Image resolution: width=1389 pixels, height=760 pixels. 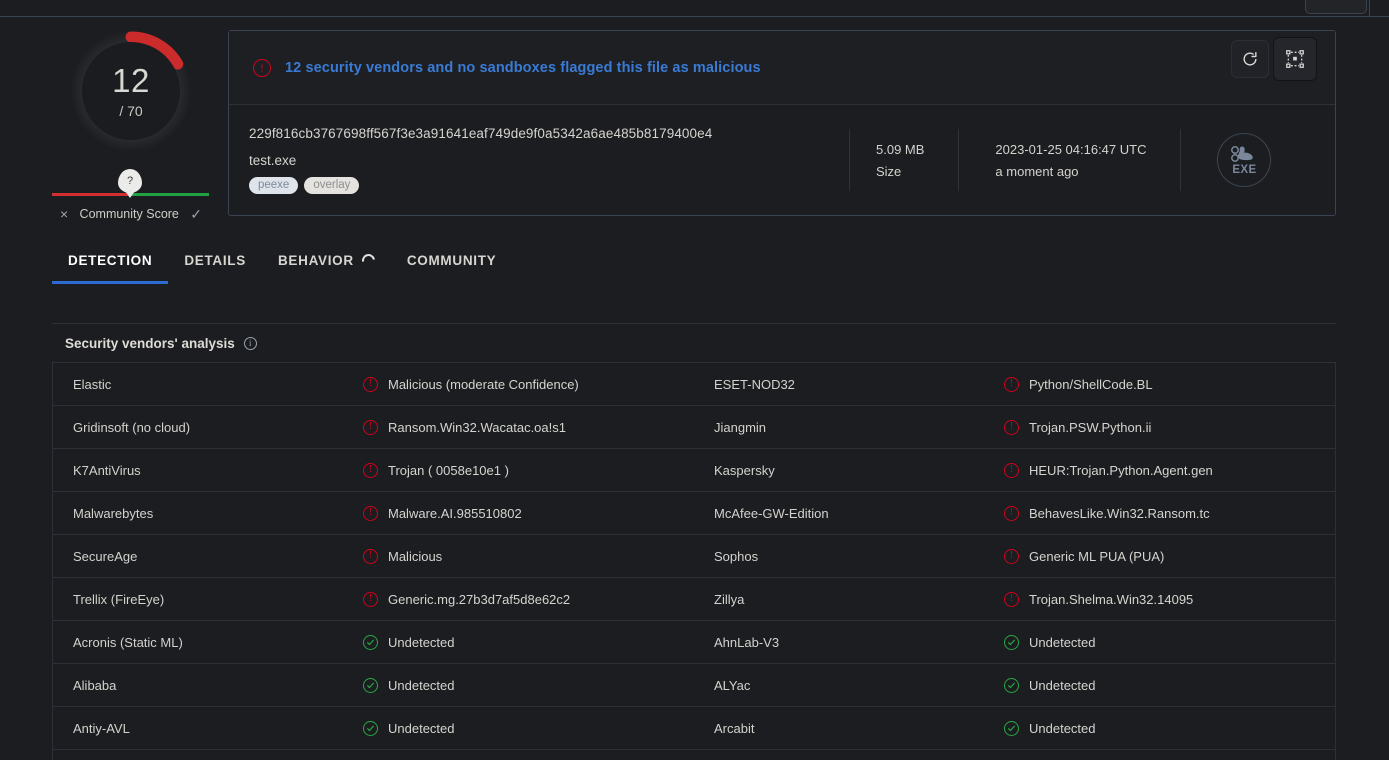 I want to click on vendor-result-text: Generic.mg.27b3d7af5d8e62c2, so click(x=479, y=599).